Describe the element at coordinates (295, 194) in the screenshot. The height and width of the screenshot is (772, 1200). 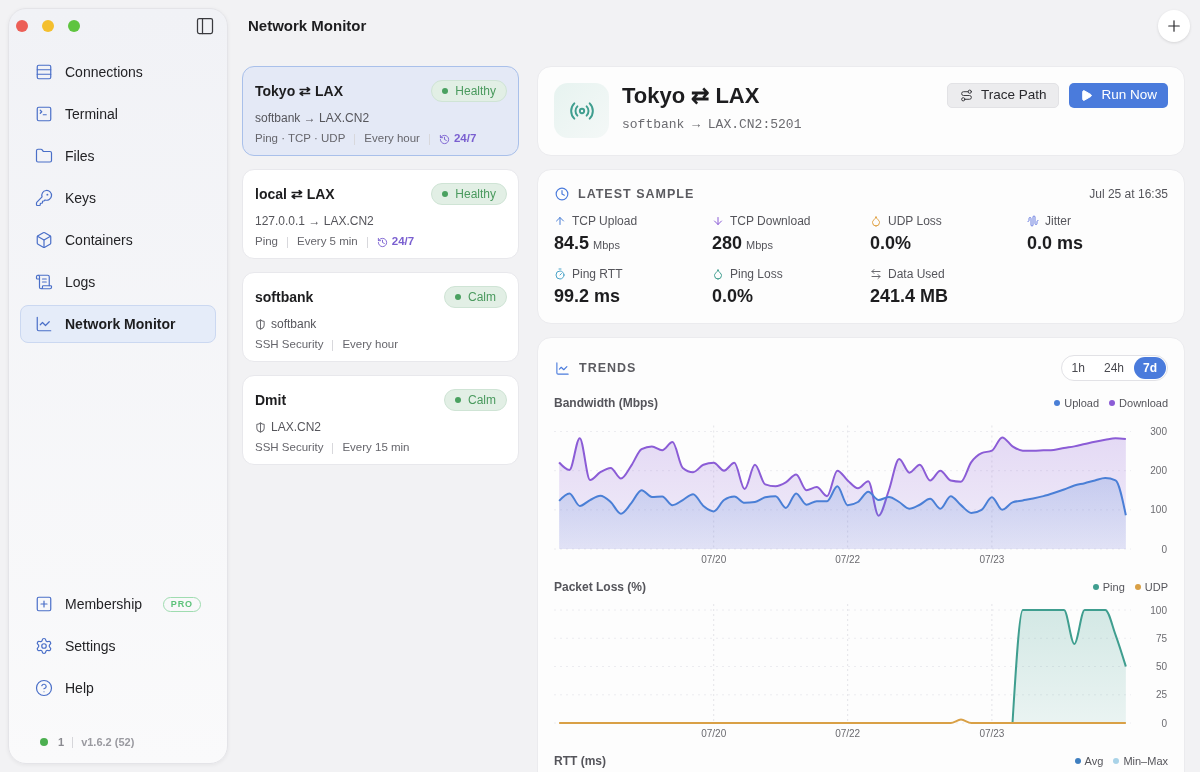
I see `monitor-title: local ⇄ LAX` at that location.